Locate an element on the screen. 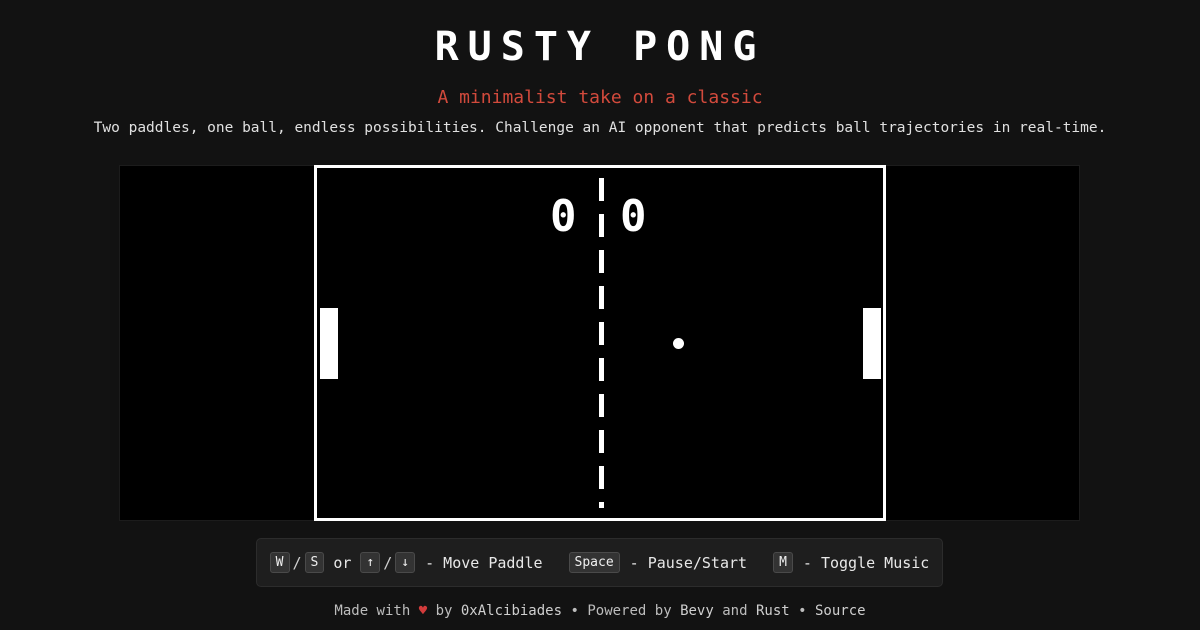 The image size is (1200, 630). toggle-music-label: - Toggle Music is located at coordinates (866, 562).